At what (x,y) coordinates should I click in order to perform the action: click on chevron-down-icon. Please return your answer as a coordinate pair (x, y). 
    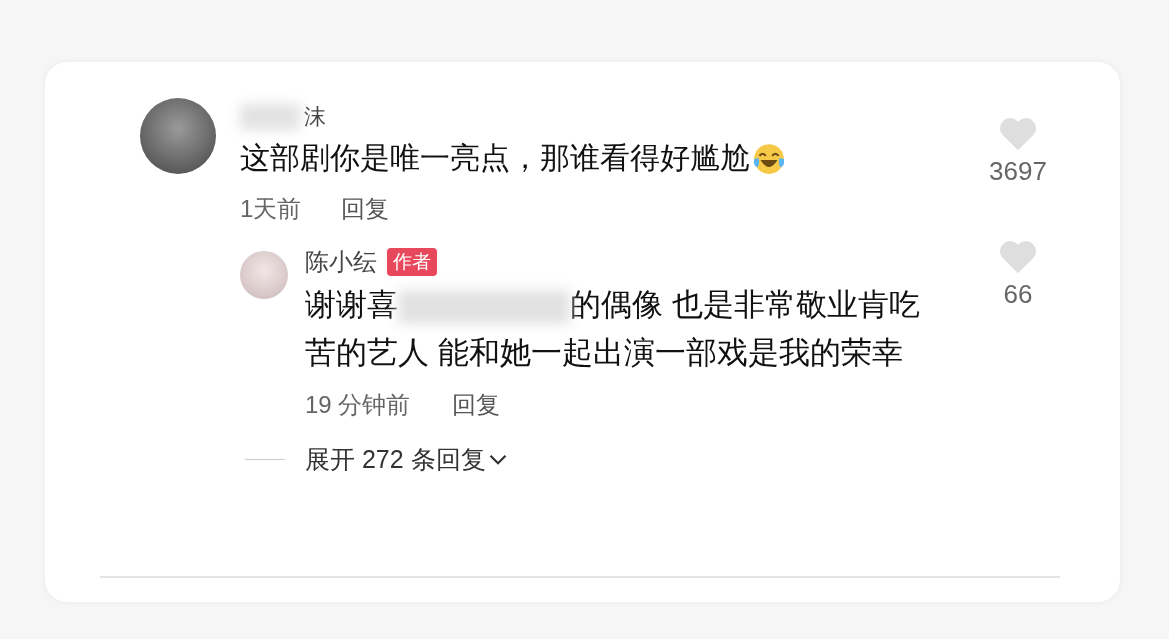
    Looking at the image, I should click on (497, 459).